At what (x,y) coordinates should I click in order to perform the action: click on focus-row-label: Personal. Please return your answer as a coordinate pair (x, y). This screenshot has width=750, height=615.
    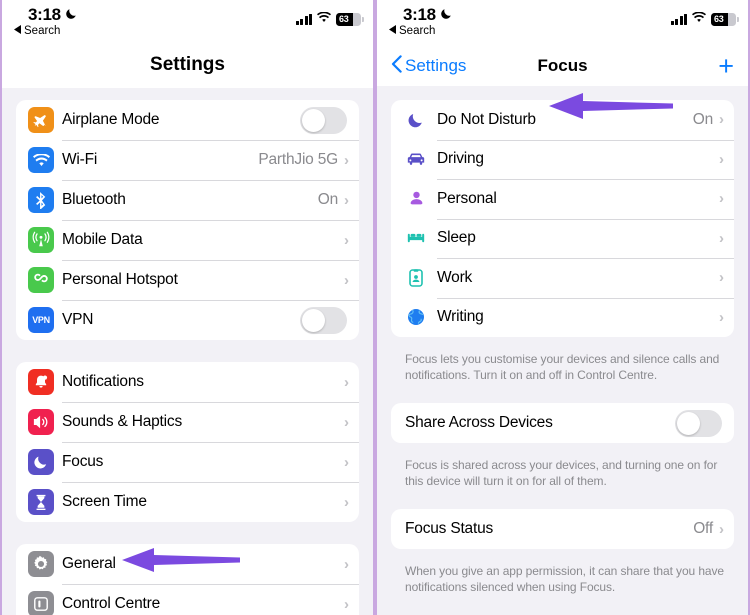
    Looking at the image, I should click on (467, 198).